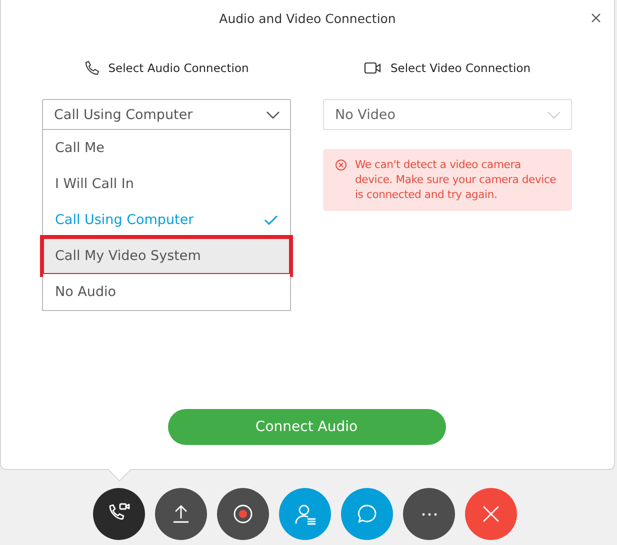 The width and height of the screenshot is (617, 545). Describe the element at coordinates (373, 68) in the screenshot. I see `video-camera-icon` at that location.